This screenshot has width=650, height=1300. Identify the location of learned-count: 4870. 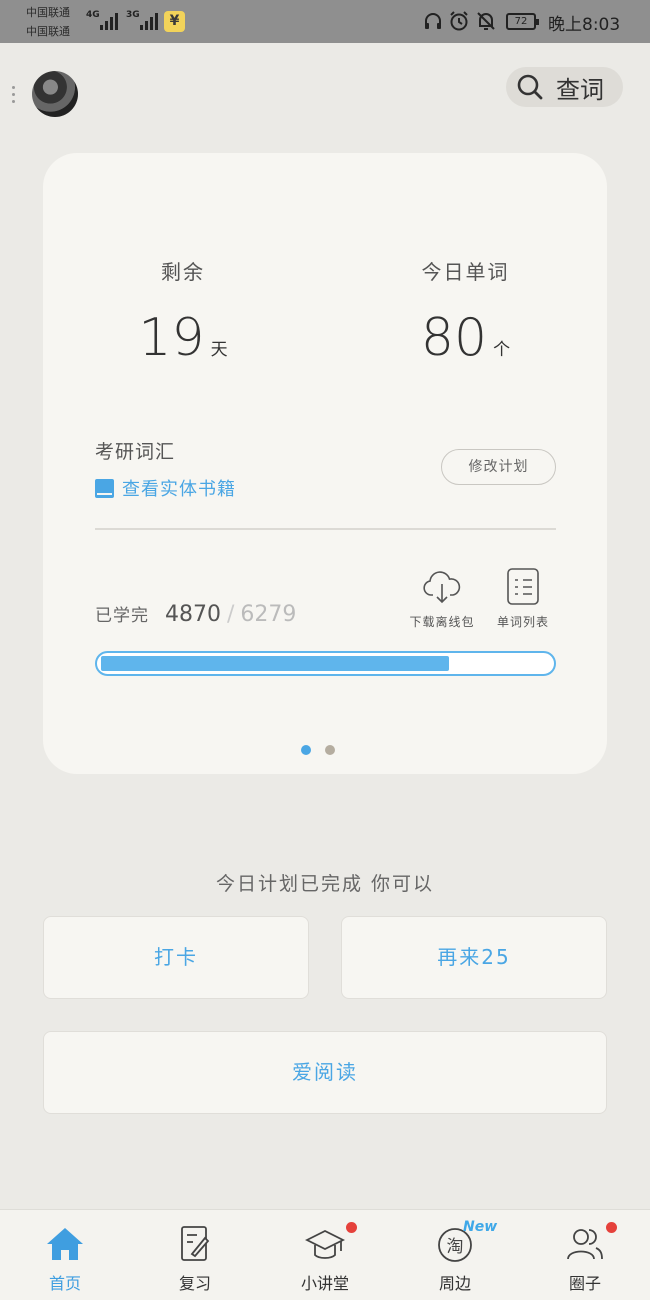
(193, 614).